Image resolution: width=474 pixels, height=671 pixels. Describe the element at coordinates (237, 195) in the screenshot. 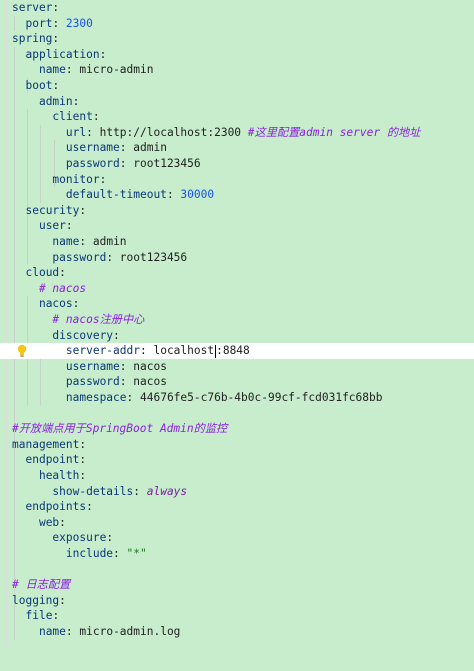

I see `code-line: default-timeout: 30000` at that location.